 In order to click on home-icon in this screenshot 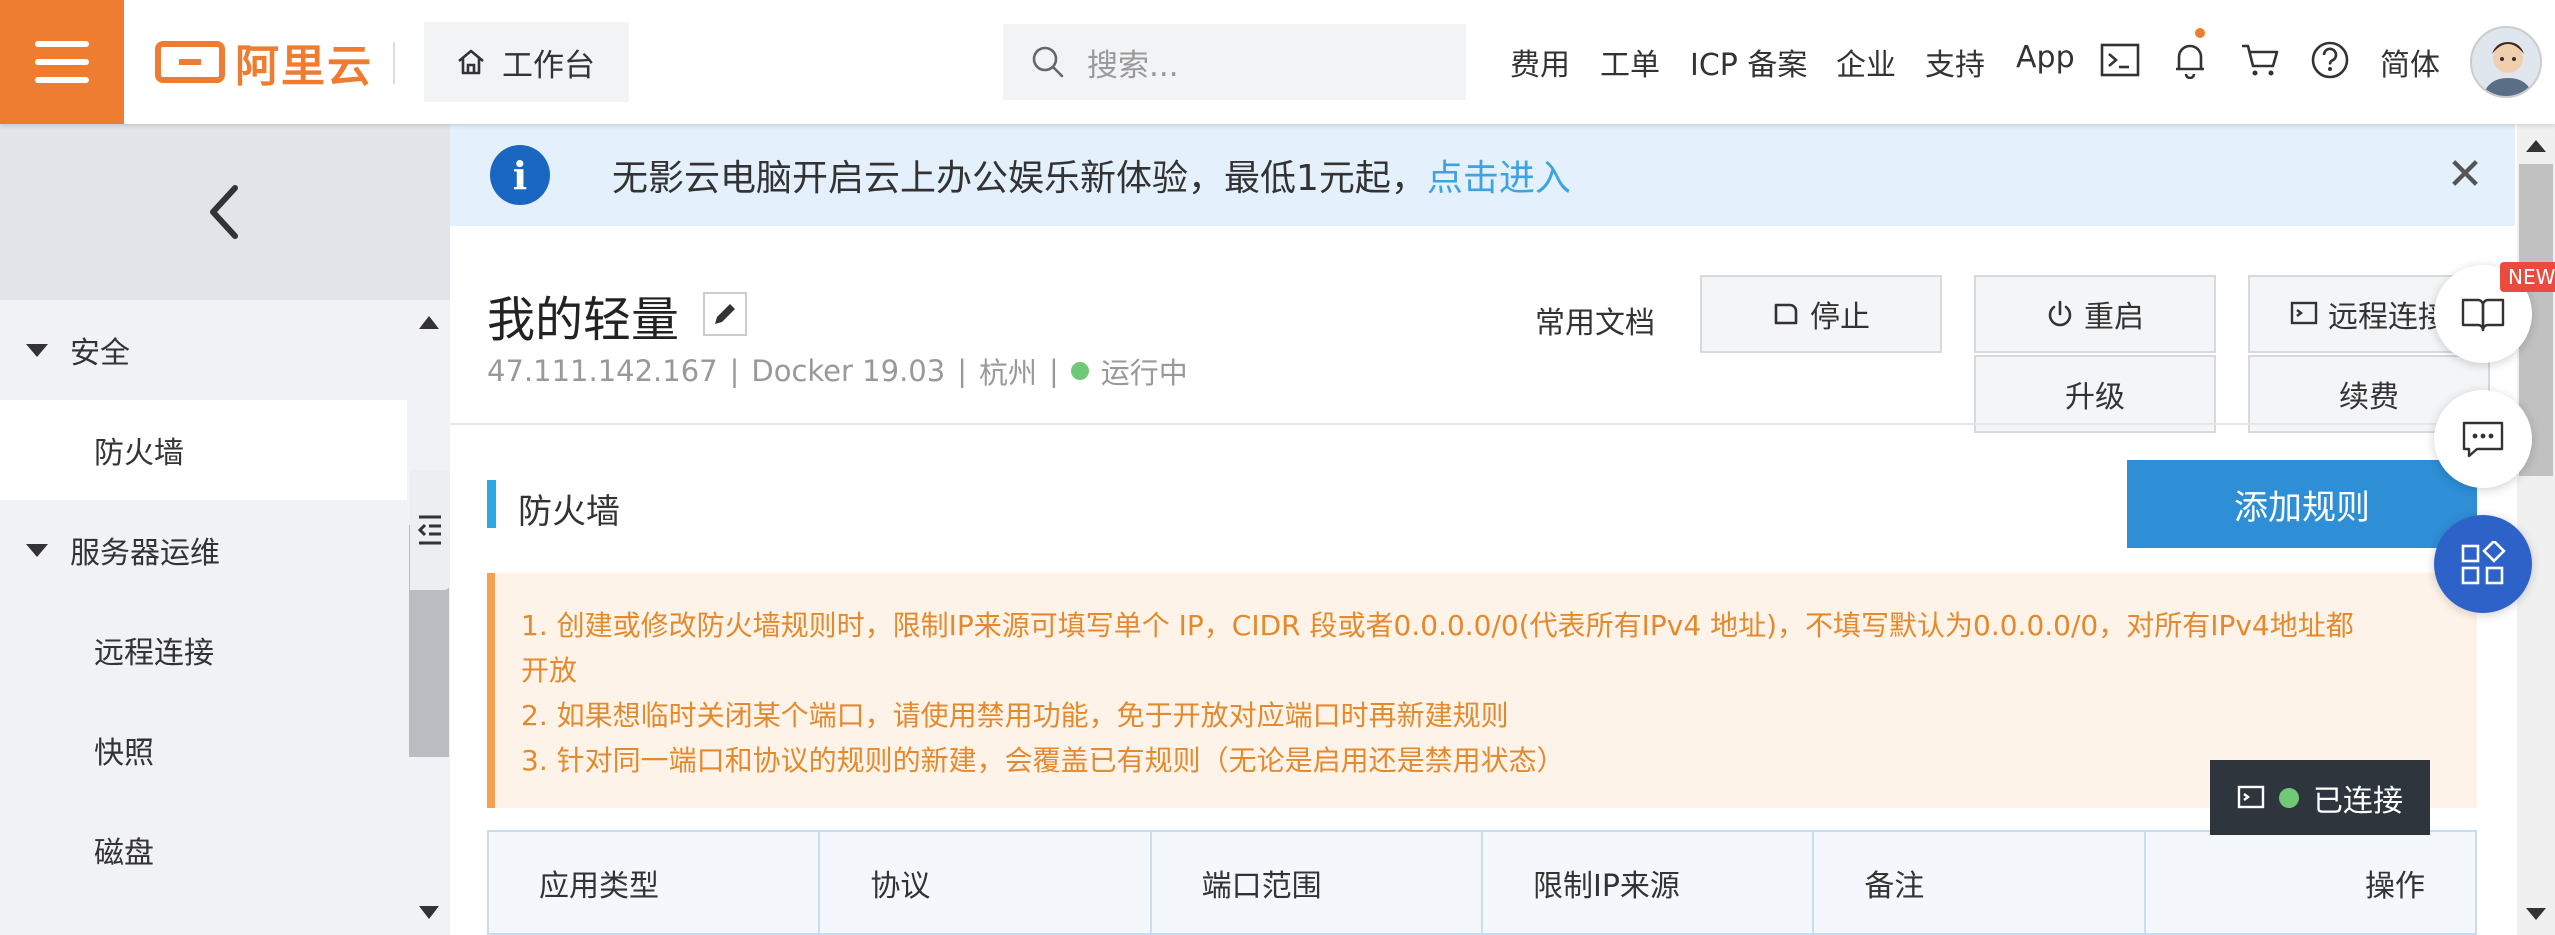, I will do `click(471, 62)`.